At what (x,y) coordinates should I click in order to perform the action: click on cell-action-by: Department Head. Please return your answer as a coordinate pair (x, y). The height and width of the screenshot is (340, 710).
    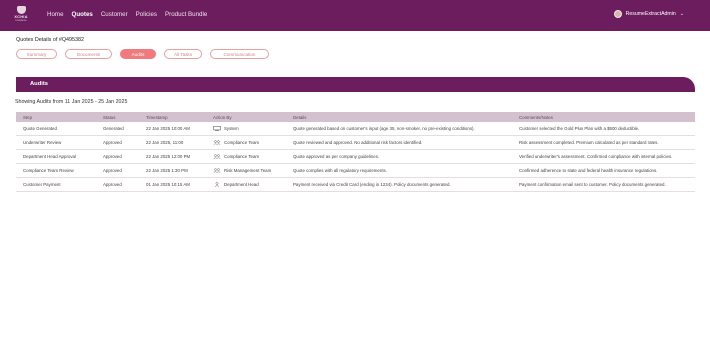
    Looking at the image, I should click on (246, 184).